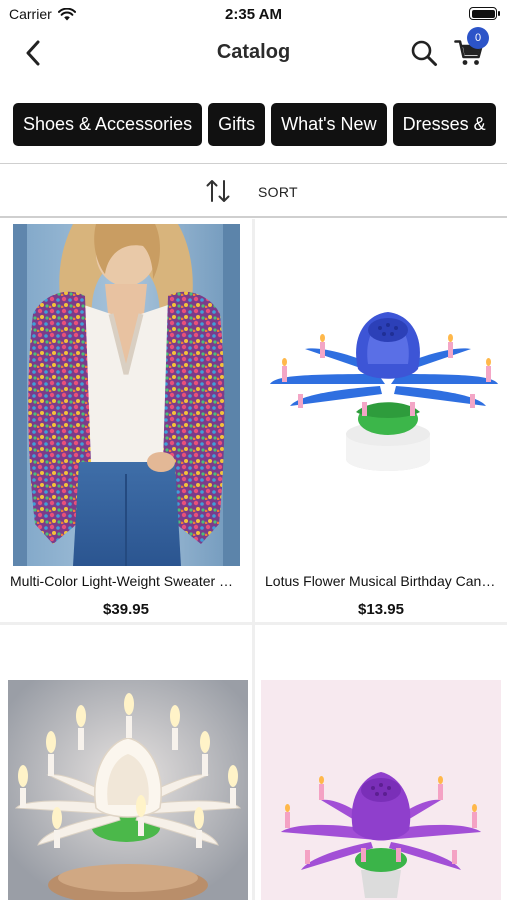 The height and width of the screenshot is (900, 507). Describe the element at coordinates (253, 53) in the screenshot. I see `nav-bar: Catalog` at that location.